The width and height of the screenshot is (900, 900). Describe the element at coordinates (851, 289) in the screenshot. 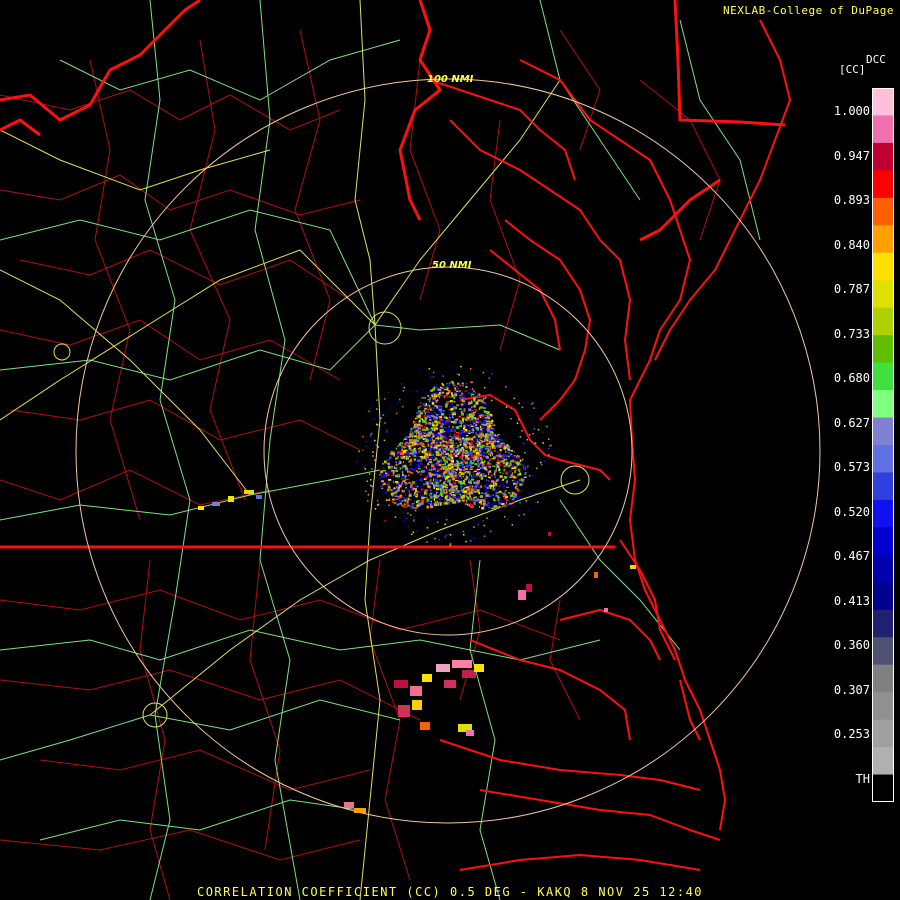

I see `legend-tick-label: 0.787` at that location.